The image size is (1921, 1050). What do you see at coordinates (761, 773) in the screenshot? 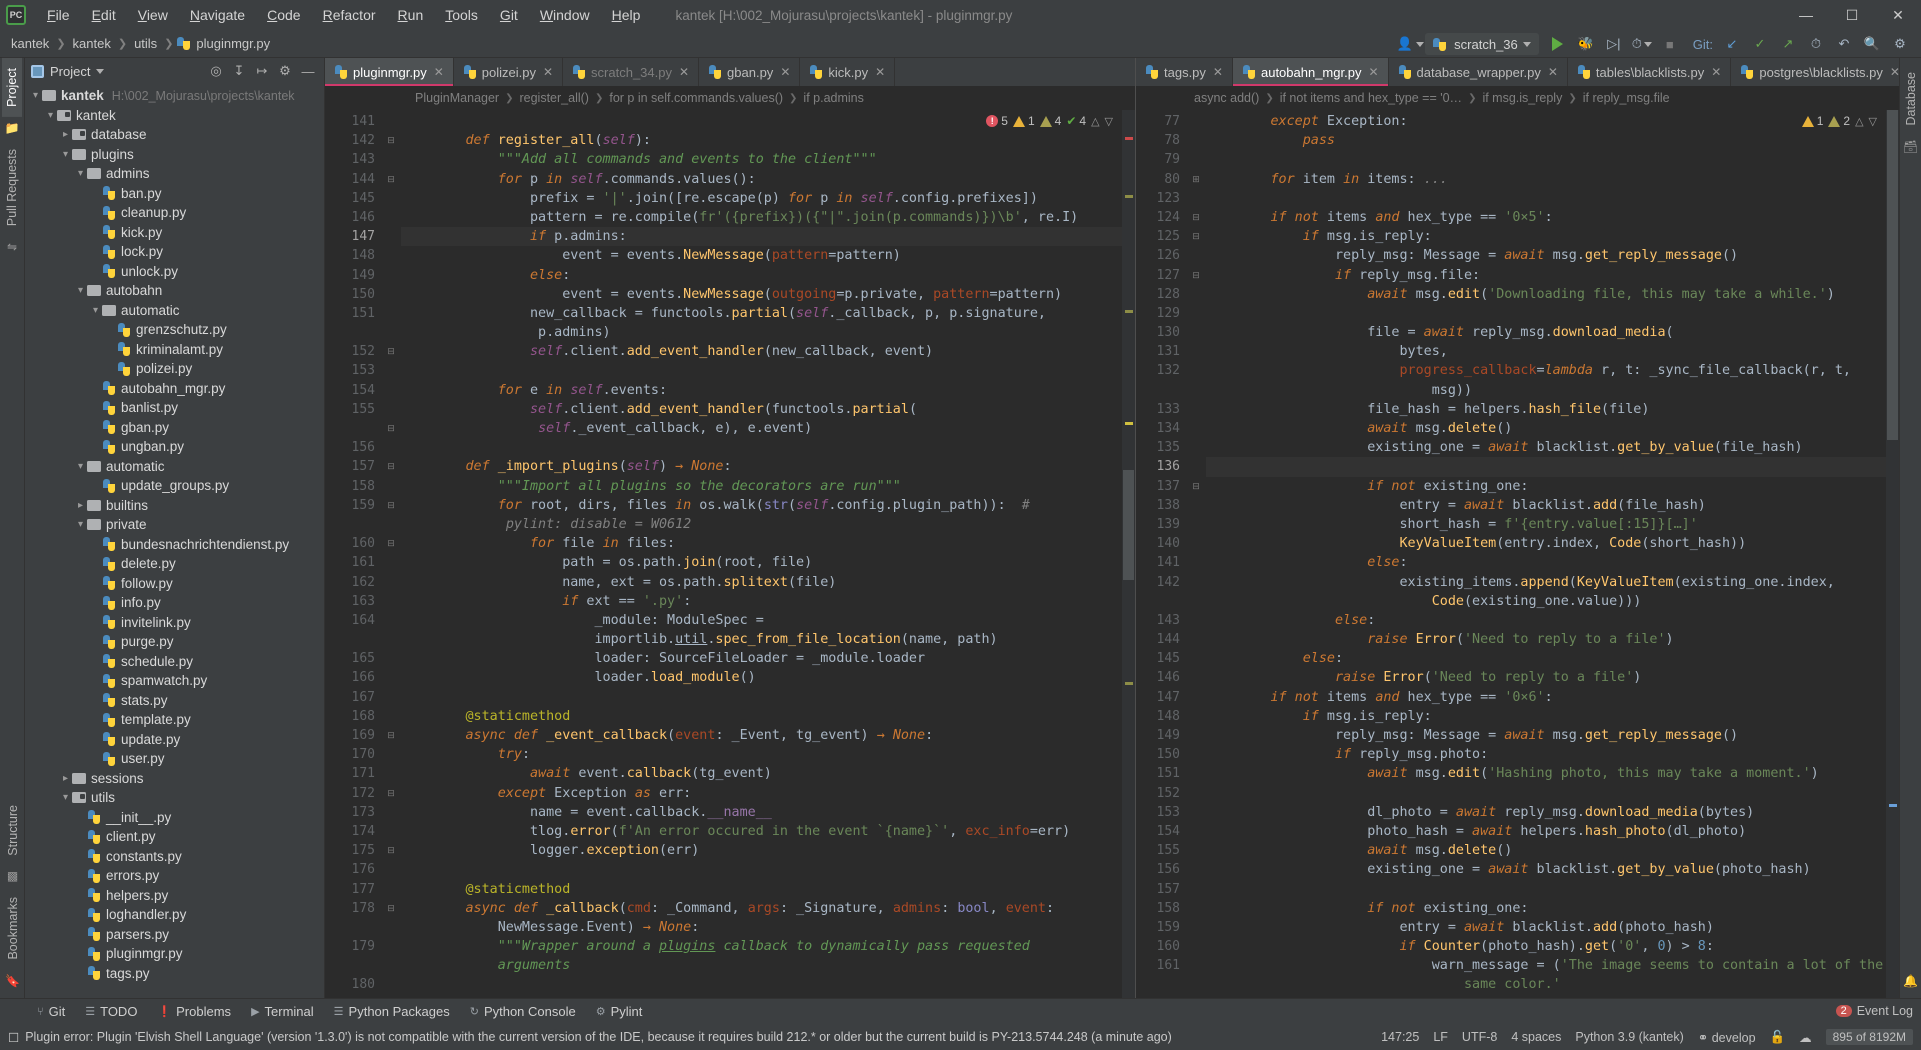
I see `code-line: await event.callback(tg_event)` at bounding box center [761, 773].